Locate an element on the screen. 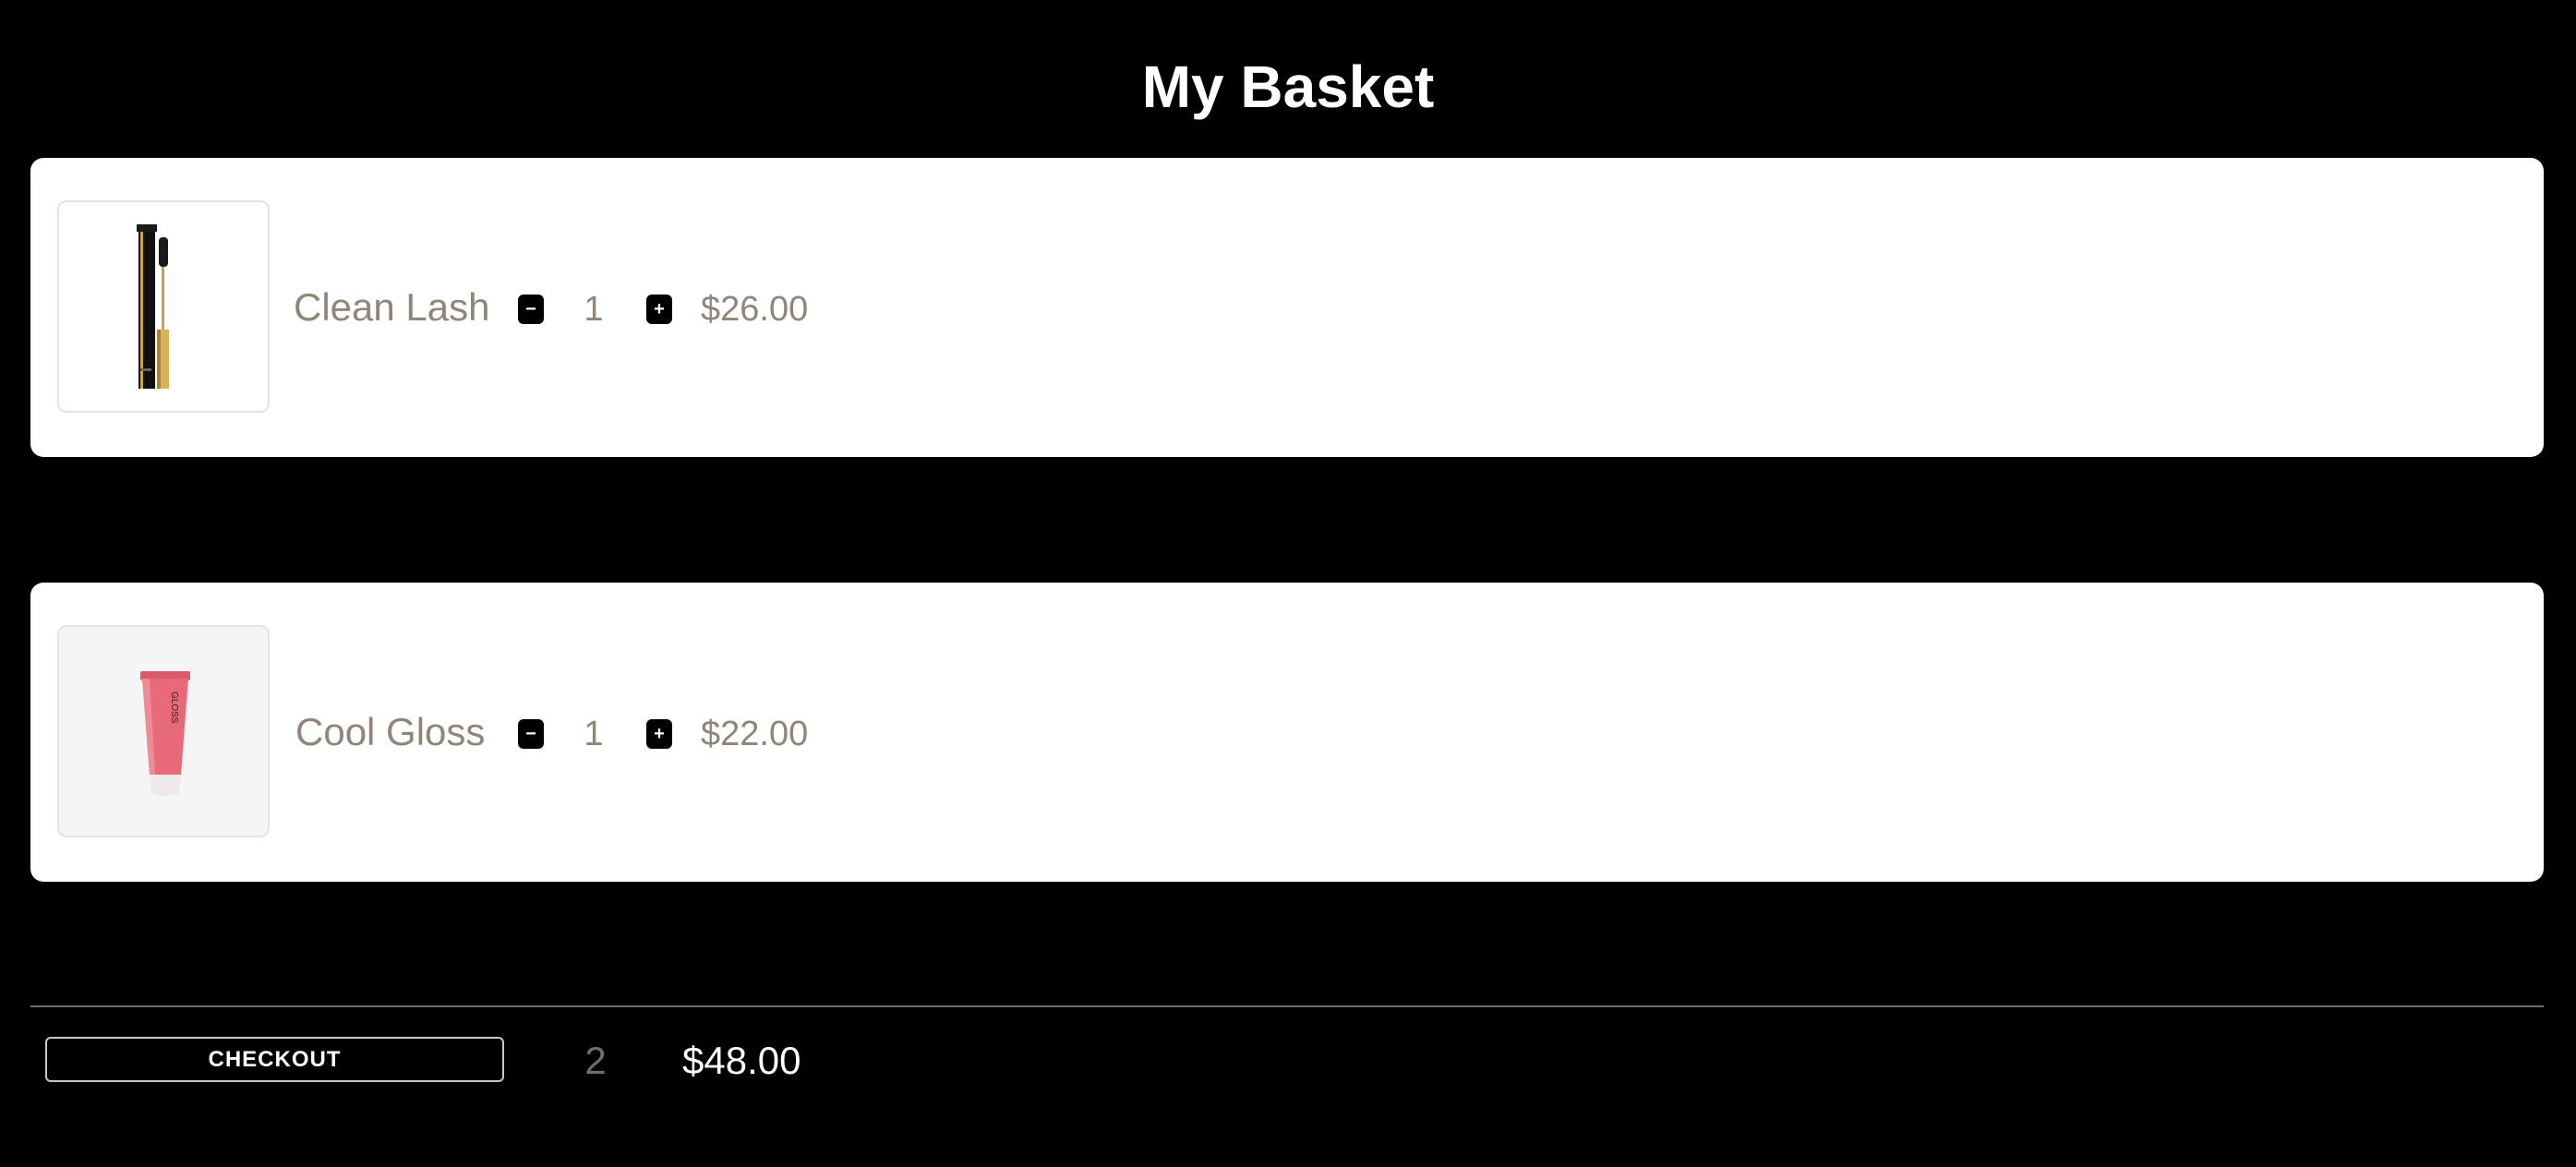 The width and height of the screenshot is (2576, 1167). total-item-count: 2 is located at coordinates (595, 1060).